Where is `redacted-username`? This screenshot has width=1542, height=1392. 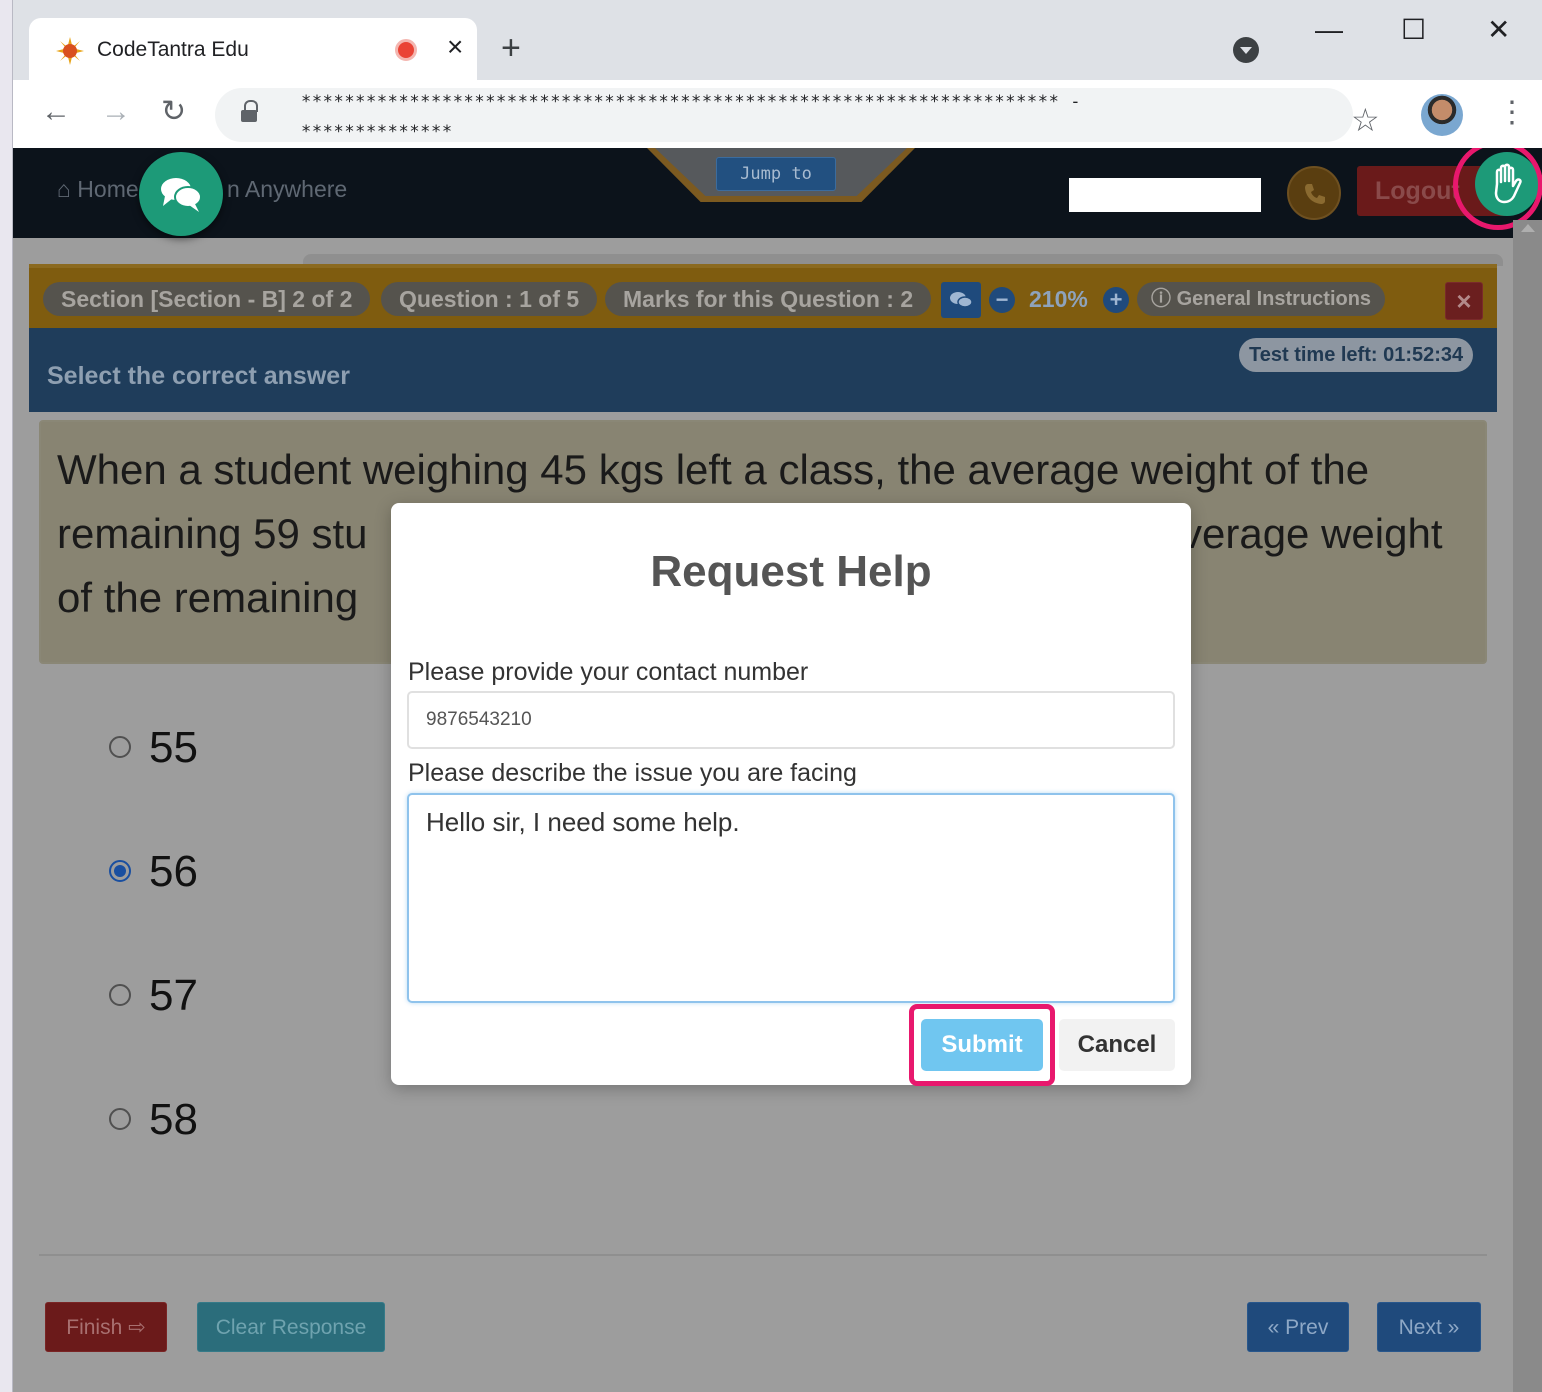
redacted-username is located at coordinates (1165, 195).